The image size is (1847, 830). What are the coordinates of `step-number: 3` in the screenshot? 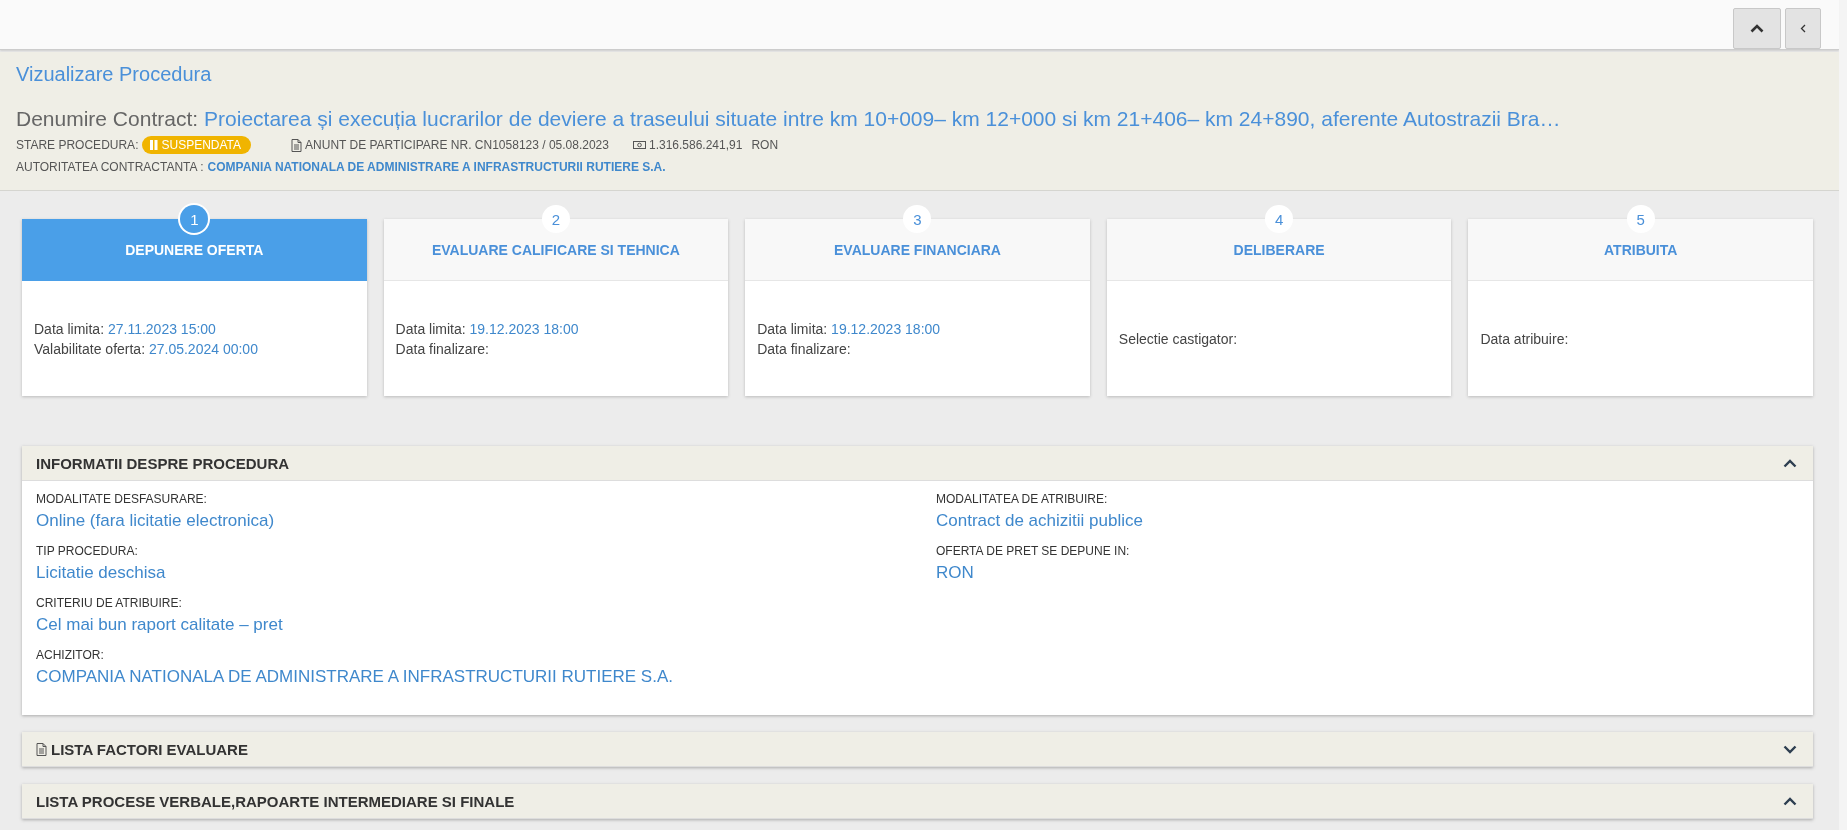 It's located at (917, 219).